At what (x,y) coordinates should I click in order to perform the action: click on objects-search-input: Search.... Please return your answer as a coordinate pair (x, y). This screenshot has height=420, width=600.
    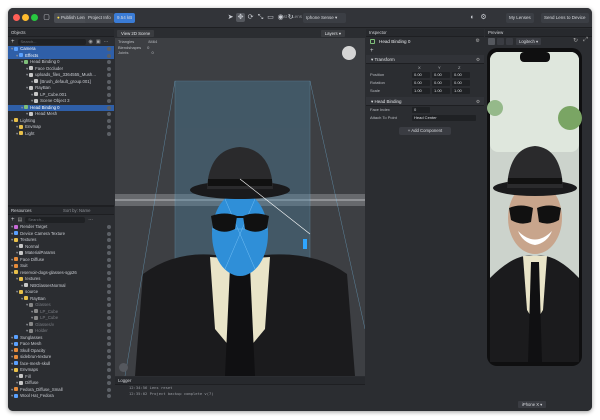
    Looking at the image, I should click on (51, 41).